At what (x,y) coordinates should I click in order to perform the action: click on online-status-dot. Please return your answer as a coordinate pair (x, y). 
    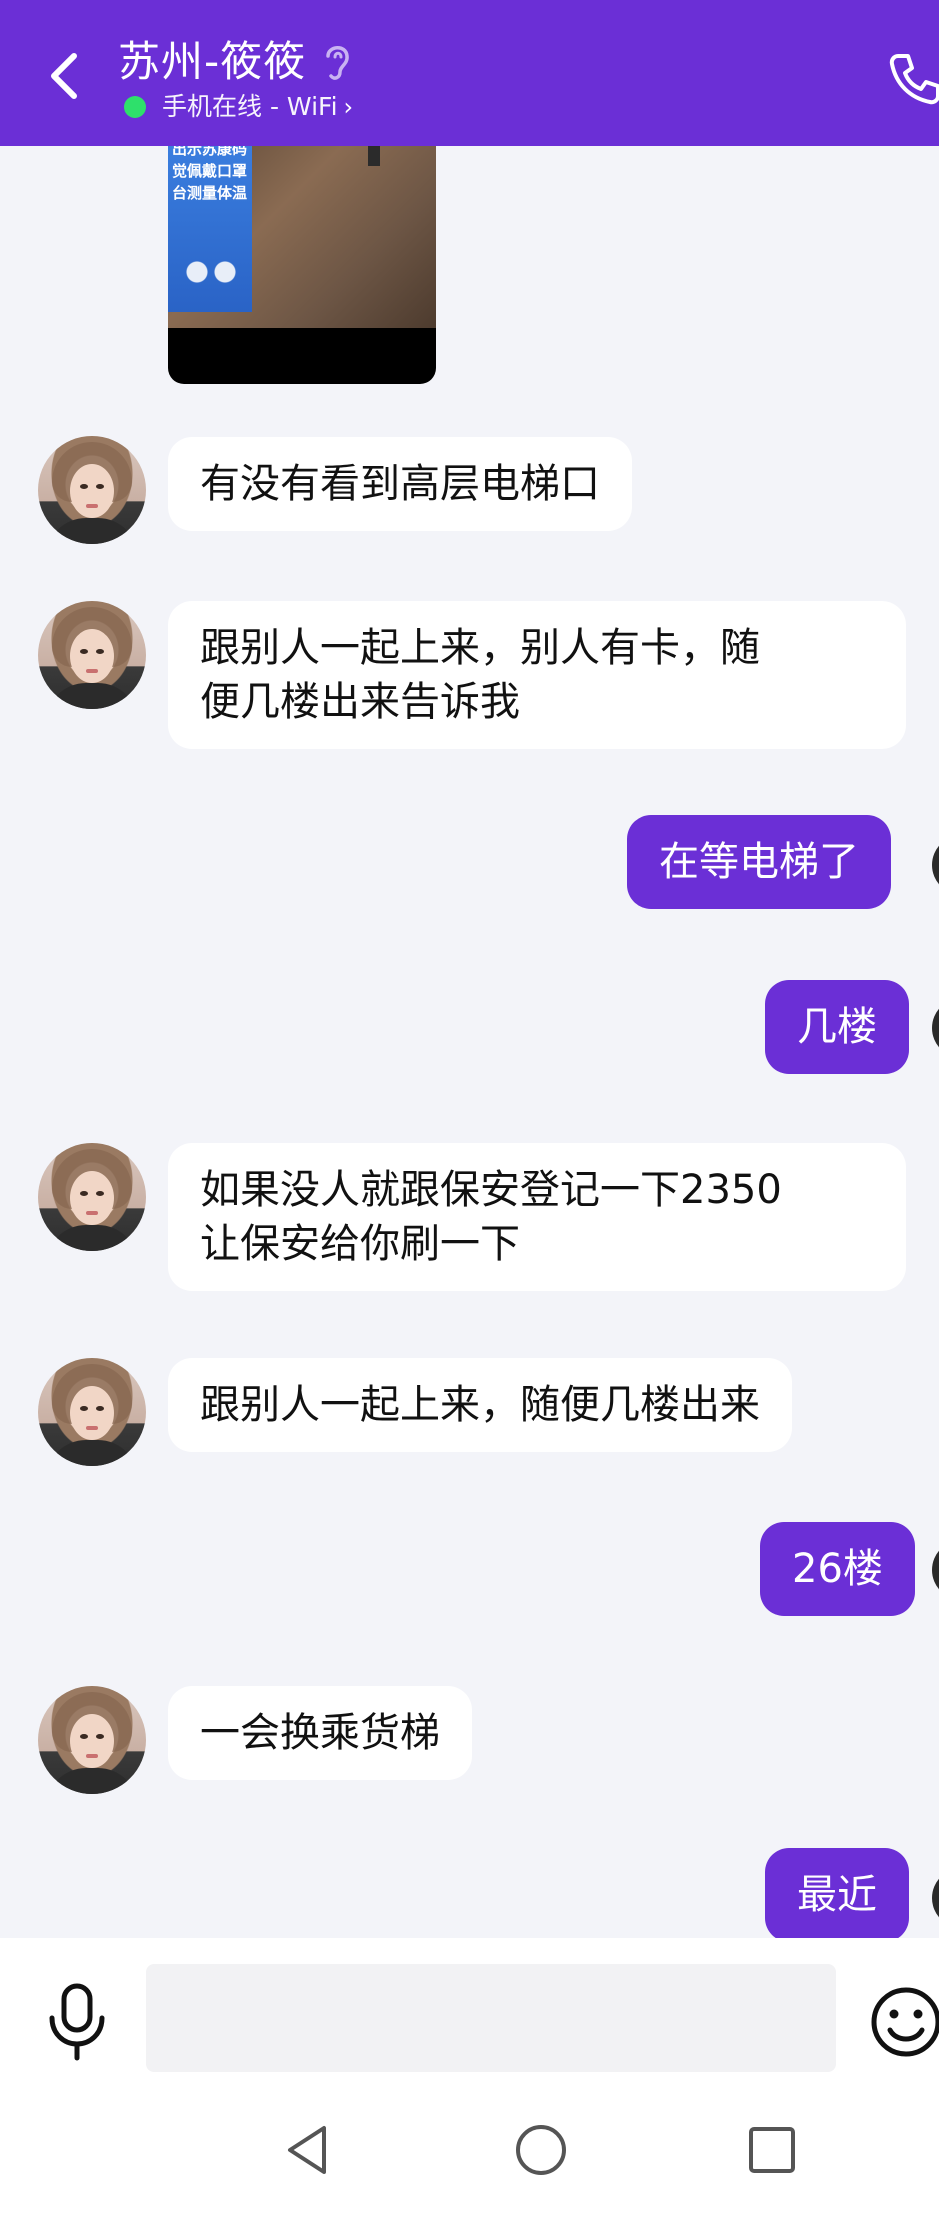
    Looking at the image, I should click on (135, 107).